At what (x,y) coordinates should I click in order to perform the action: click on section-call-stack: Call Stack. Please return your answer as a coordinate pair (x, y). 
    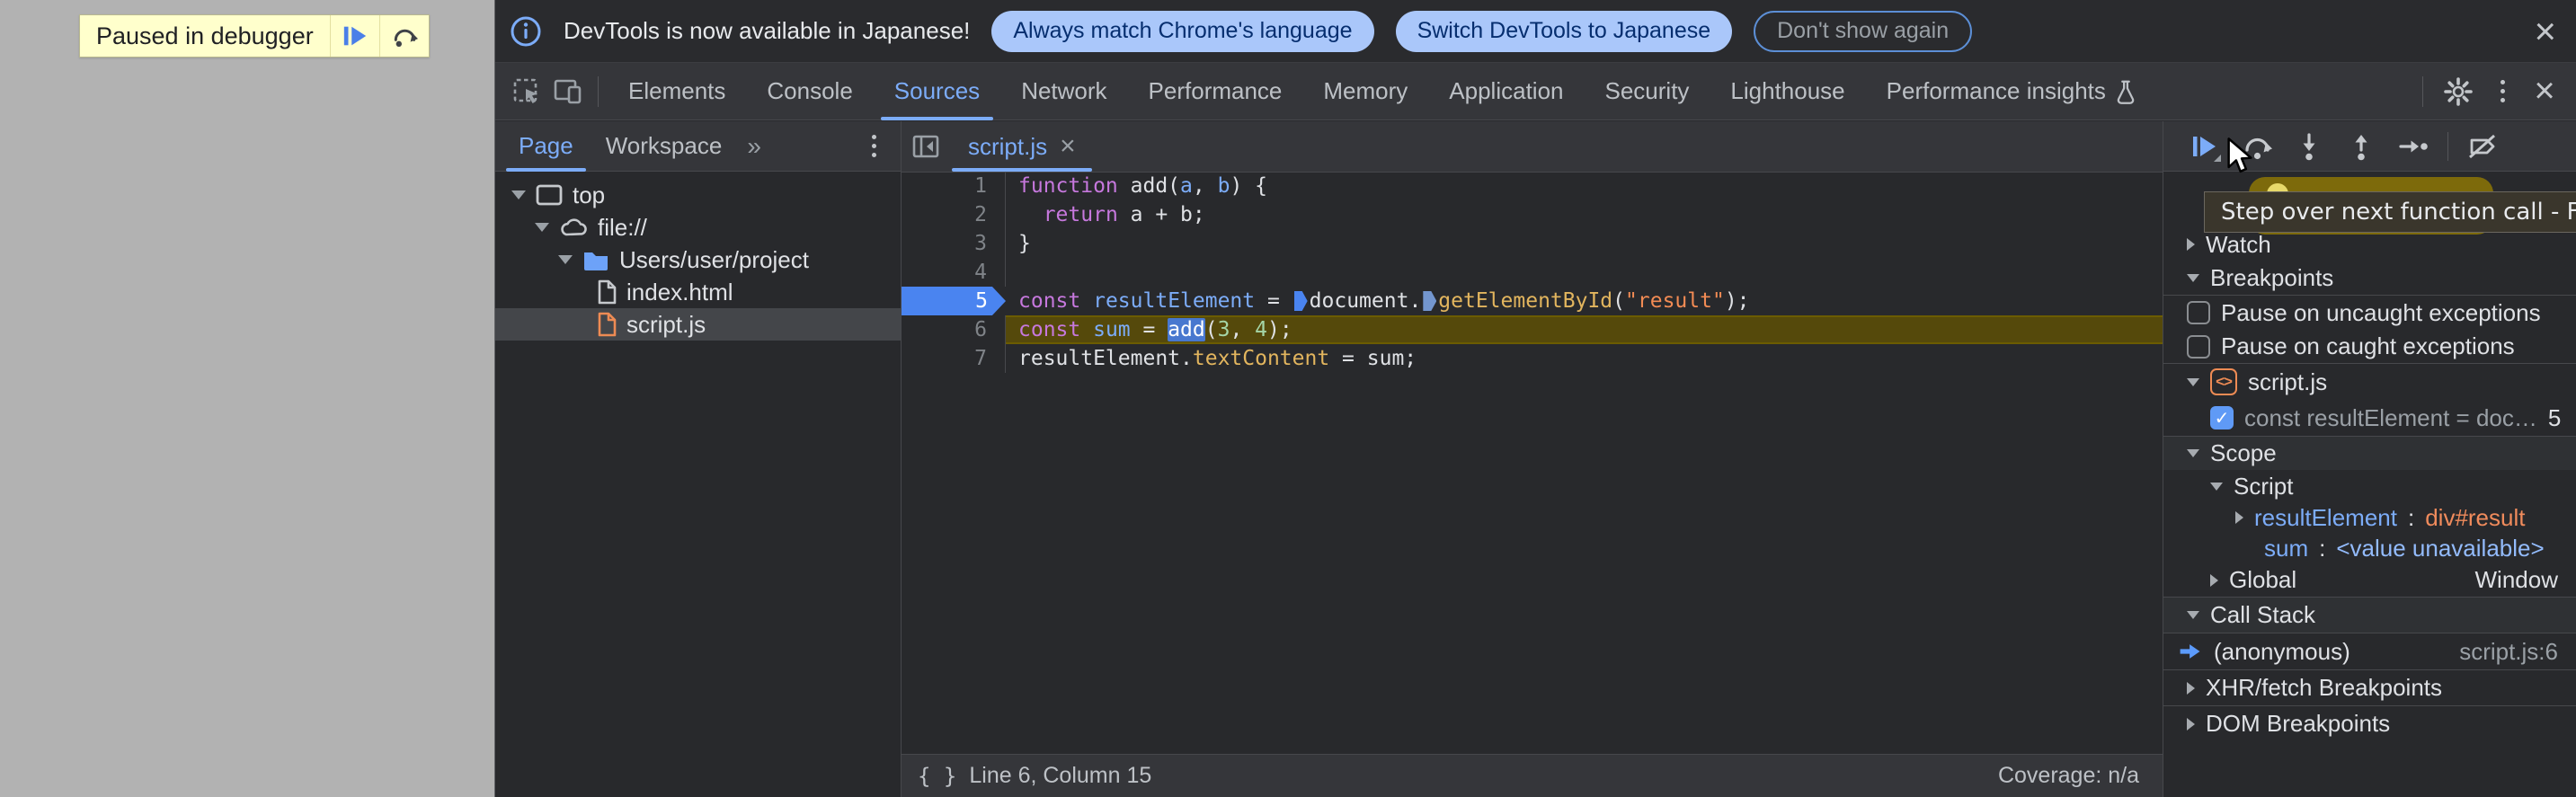
    Looking at the image, I should click on (2369, 615).